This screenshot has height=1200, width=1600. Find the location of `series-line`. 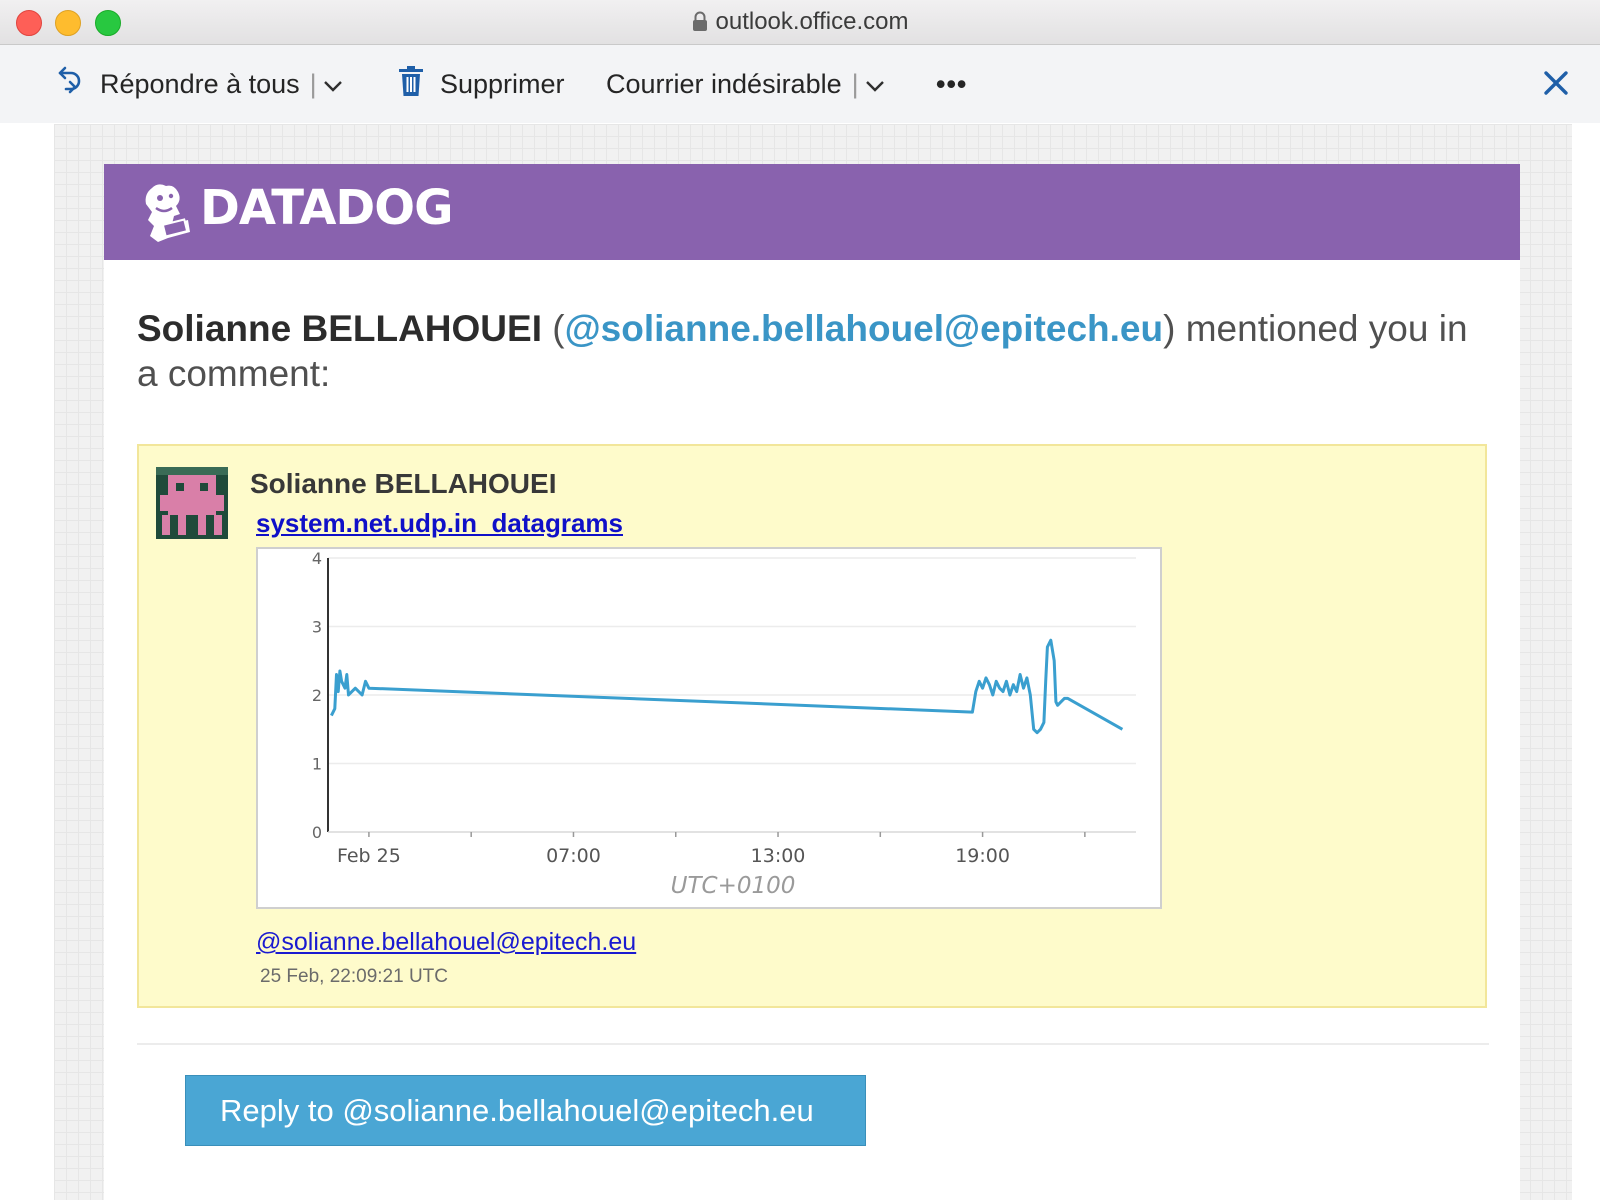

series-line is located at coordinates (727, 686).